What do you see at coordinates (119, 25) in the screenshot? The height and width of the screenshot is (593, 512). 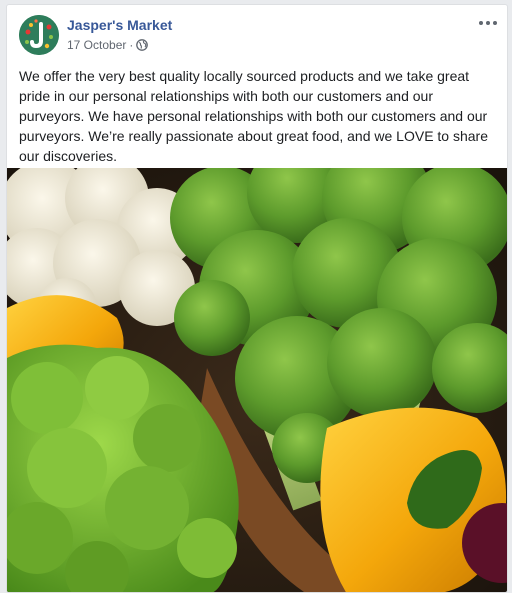 I see `page-name-link: Jasper's Market` at bounding box center [119, 25].